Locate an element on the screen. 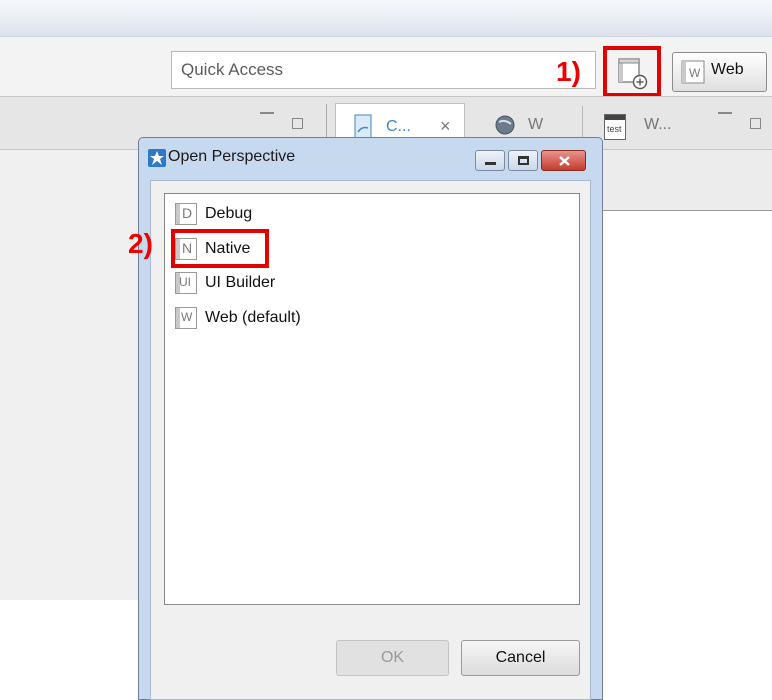 This screenshot has height=700, width=772. editor-content is located at coordinates (685, 405).